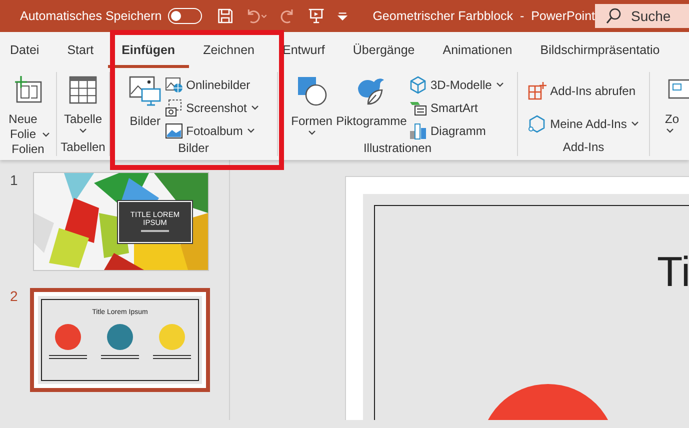  What do you see at coordinates (32, 50) in the screenshot?
I see `ribbon-tab: Datei` at bounding box center [32, 50].